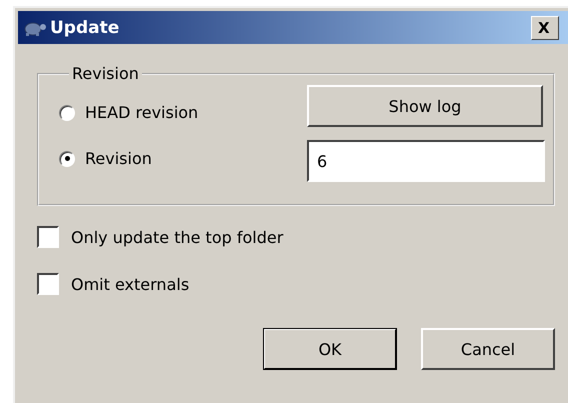  I want to click on close-button: X, so click(545, 28).